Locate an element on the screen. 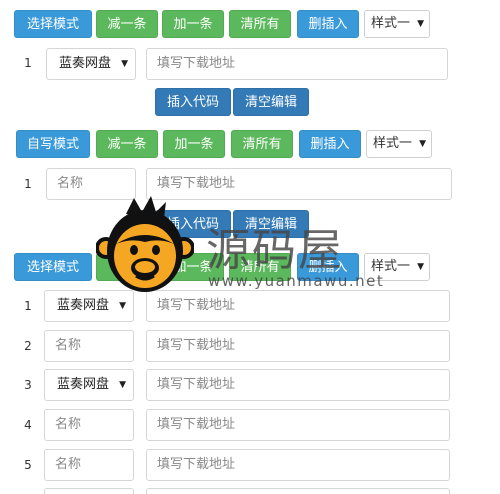 Image resolution: width=500 pixels, height=494 pixels. download-url-input is located at coordinates (298, 491).